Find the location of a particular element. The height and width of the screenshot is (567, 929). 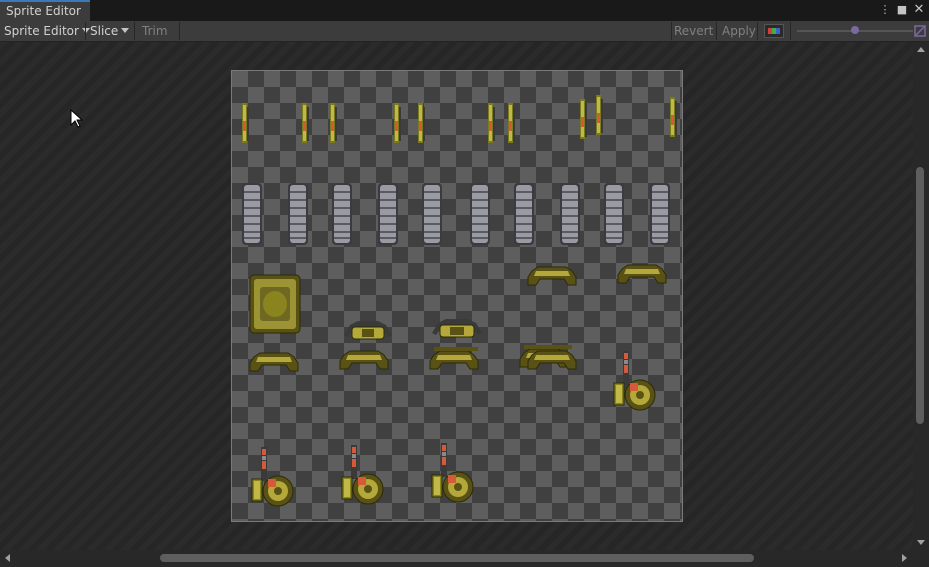

slice-dropdown: Slice is located at coordinates (109, 31).